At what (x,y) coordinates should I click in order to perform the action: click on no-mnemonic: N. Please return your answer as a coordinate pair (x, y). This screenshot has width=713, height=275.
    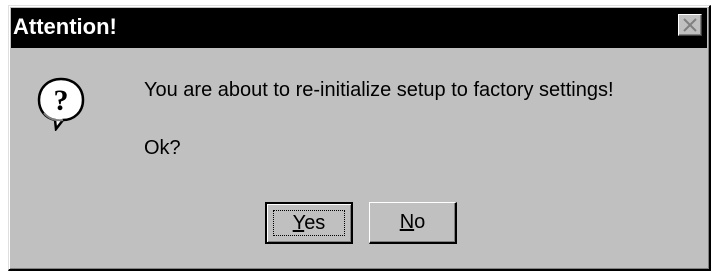
    Looking at the image, I should click on (407, 222).